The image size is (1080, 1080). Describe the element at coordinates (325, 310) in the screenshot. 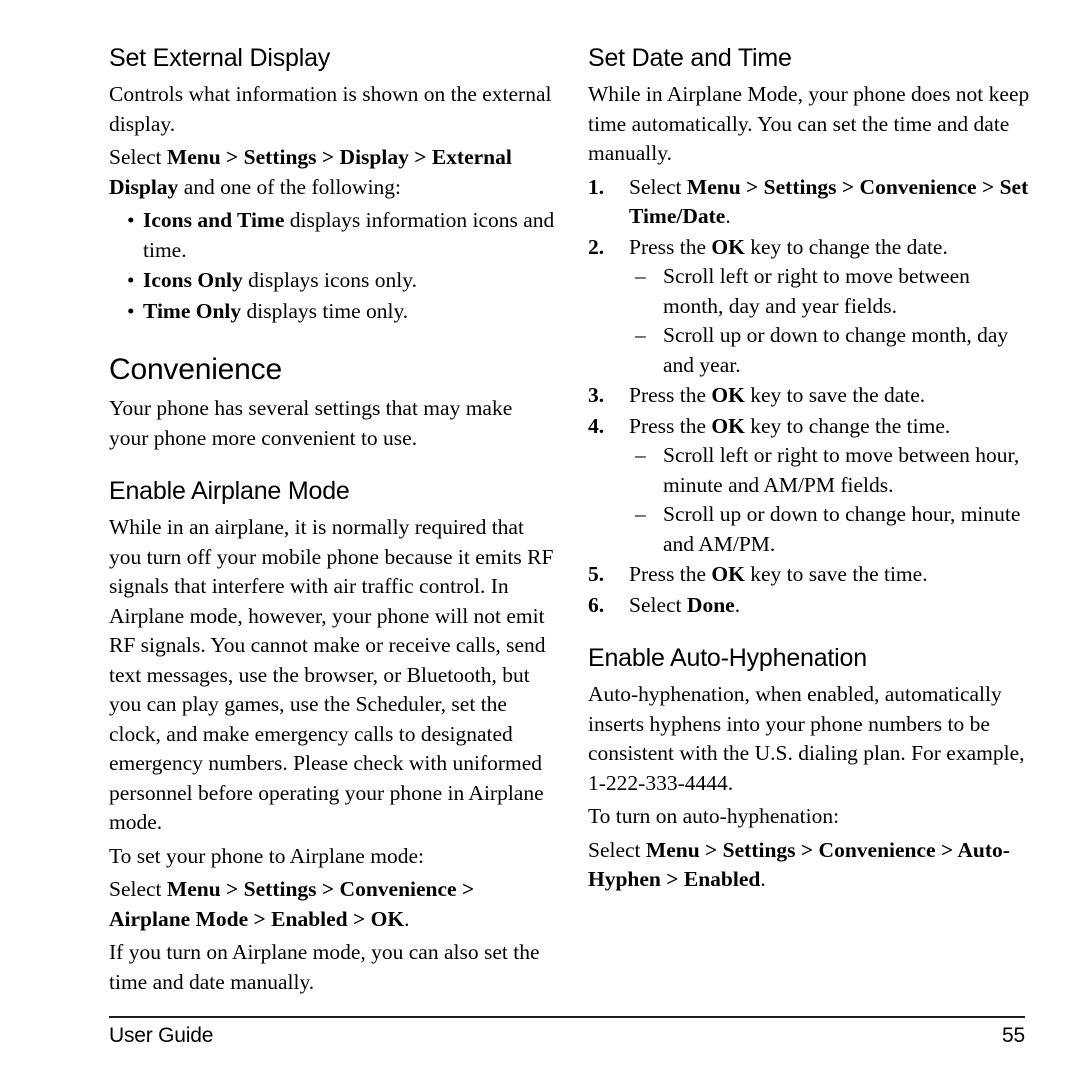

I see `option-desc: displays time only.` at that location.